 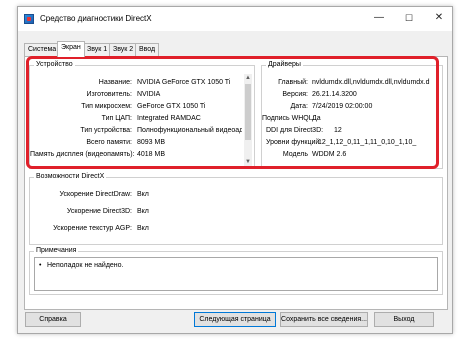 I want to click on next-page-button: Следующая страница, so click(x=235, y=319).